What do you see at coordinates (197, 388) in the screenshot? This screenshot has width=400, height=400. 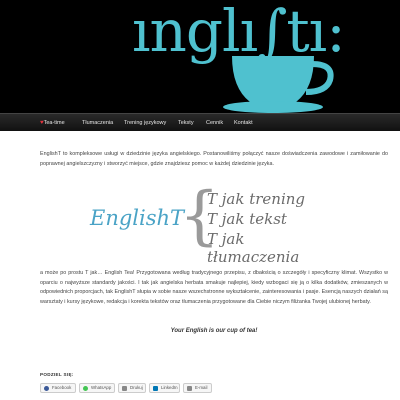 I see `share-email-button: E-mail` at bounding box center [197, 388].